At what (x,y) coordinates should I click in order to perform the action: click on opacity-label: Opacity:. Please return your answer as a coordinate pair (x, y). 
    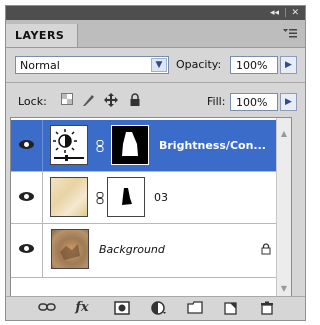
    Looking at the image, I should click on (199, 64).